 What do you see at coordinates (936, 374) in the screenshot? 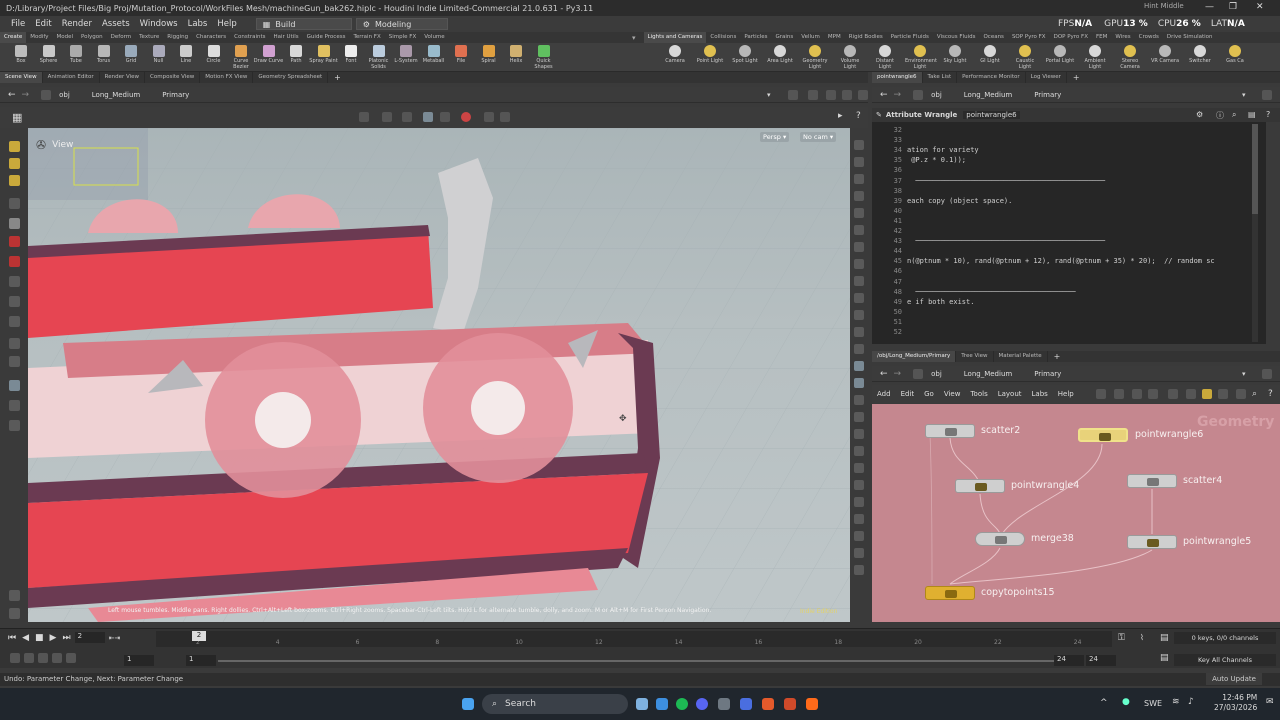
I see `path-root: obj` at bounding box center [936, 374].